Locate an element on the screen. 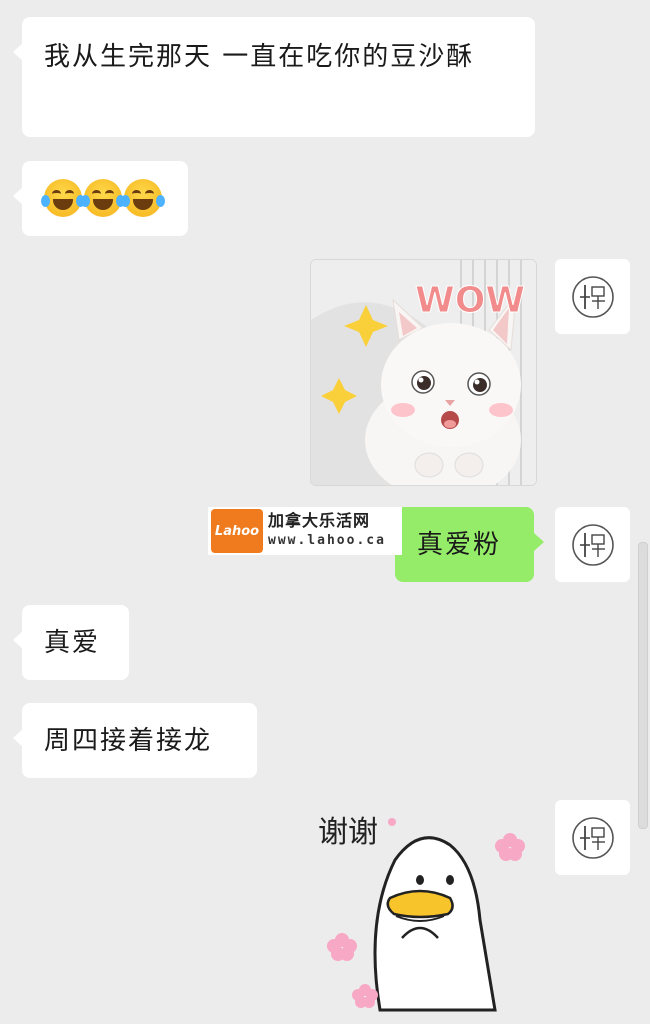 The width and height of the screenshot is (650, 1024). message-bubble-incoming: 我从生完那天 一直在吃你的豆沙酥 is located at coordinates (274, 77).